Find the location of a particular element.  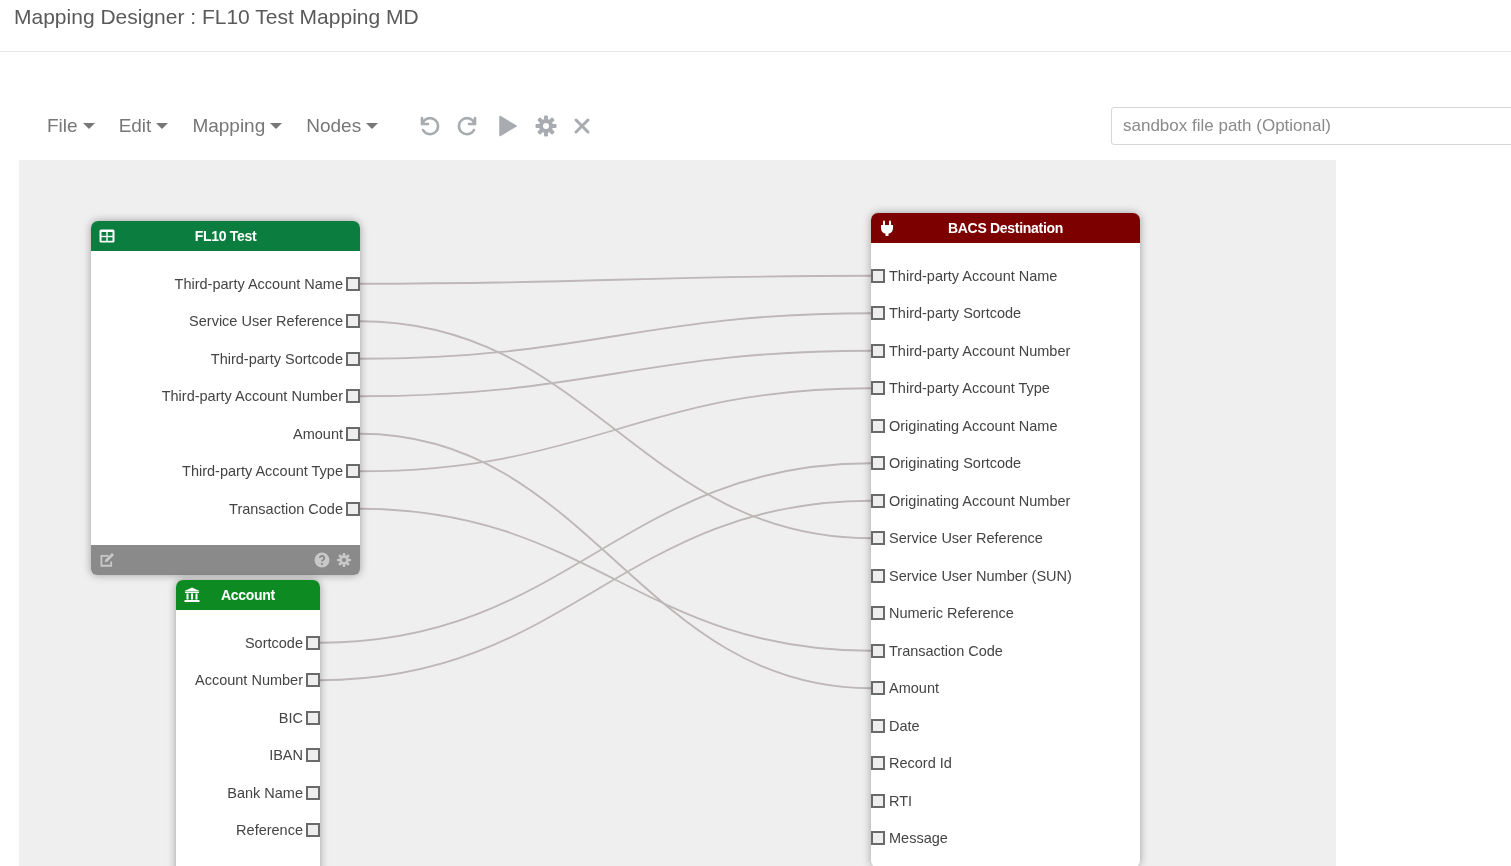

field-label: Service User Number (SUN) is located at coordinates (980, 575).